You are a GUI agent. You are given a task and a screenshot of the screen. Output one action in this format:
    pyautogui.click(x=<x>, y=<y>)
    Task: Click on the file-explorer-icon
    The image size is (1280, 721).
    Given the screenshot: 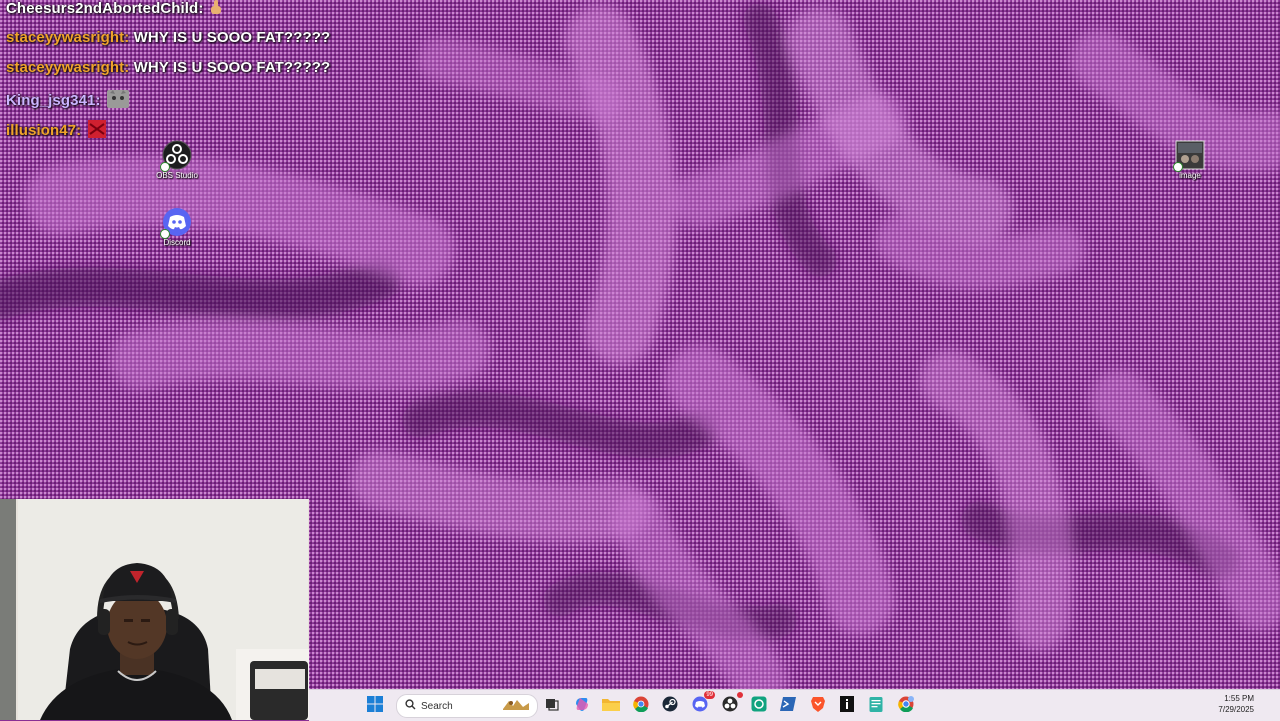 What is the action you would take?
    pyautogui.click(x=611, y=706)
    